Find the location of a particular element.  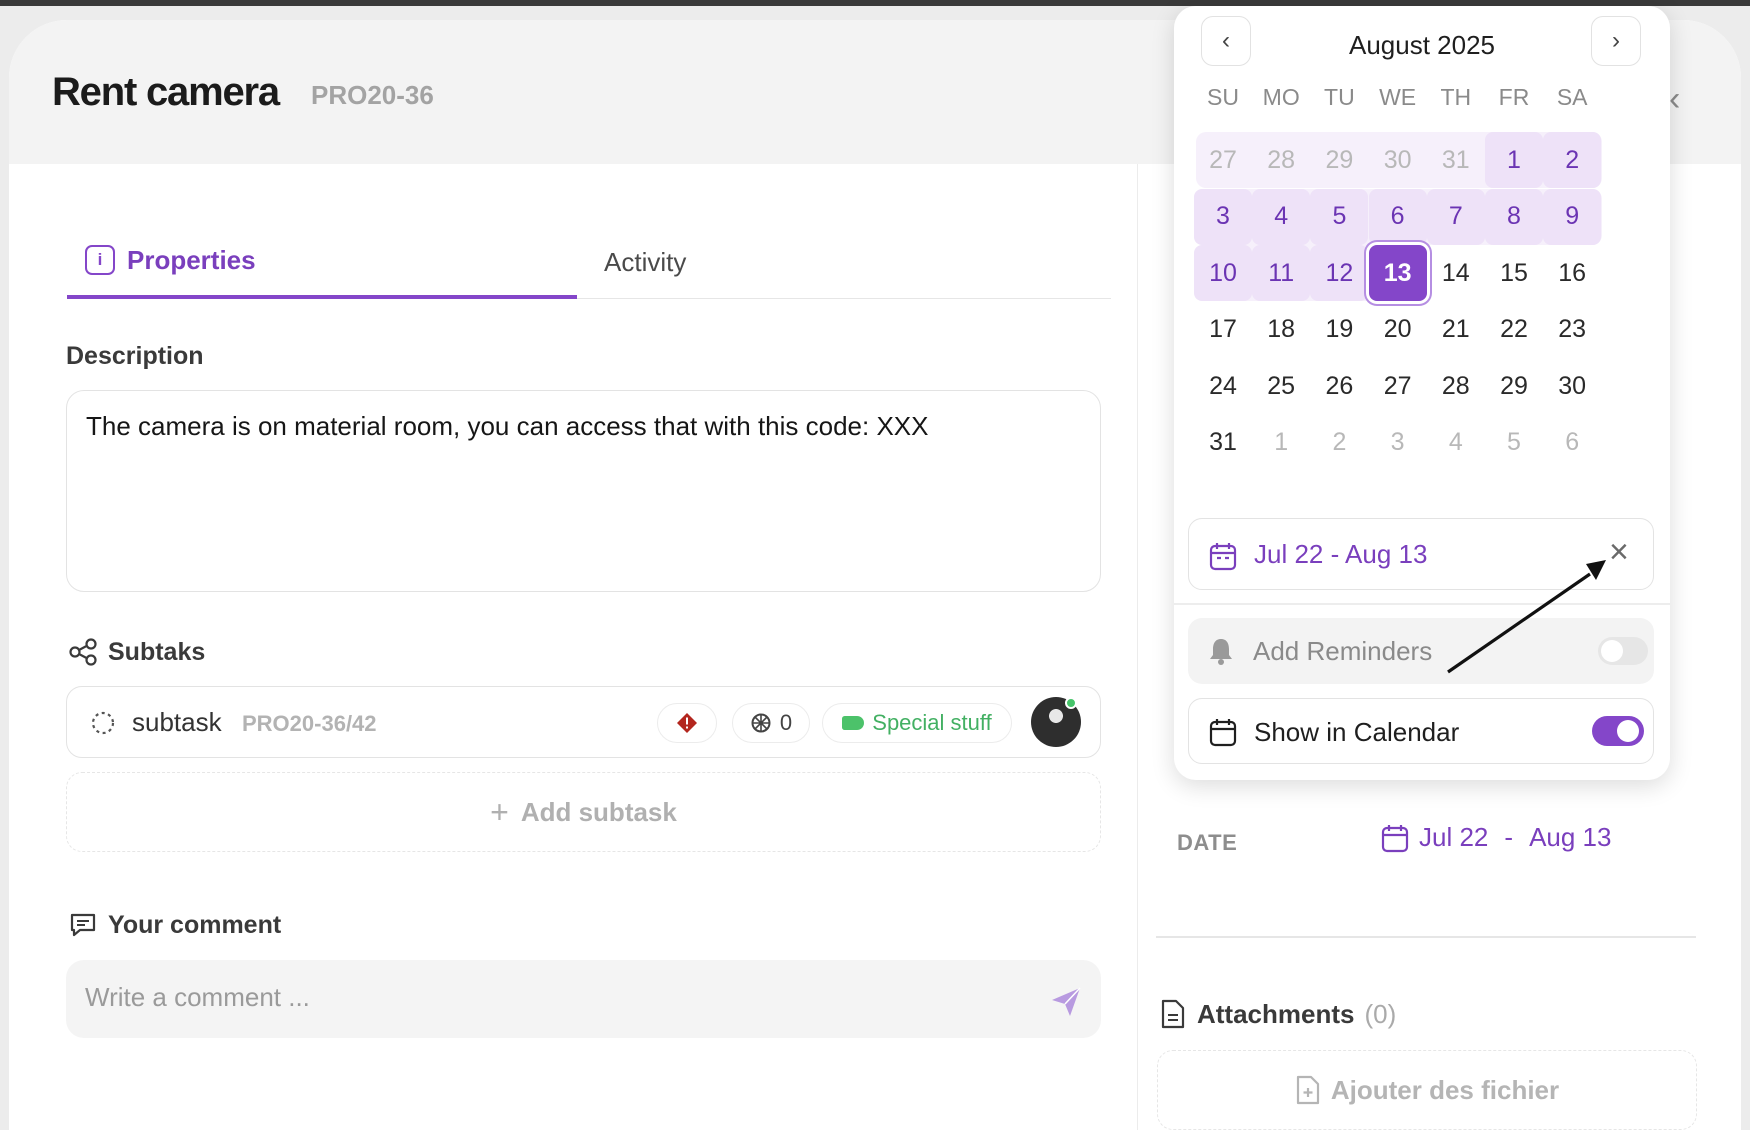

day-cell-selected: 13 is located at coordinates (1397, 273).